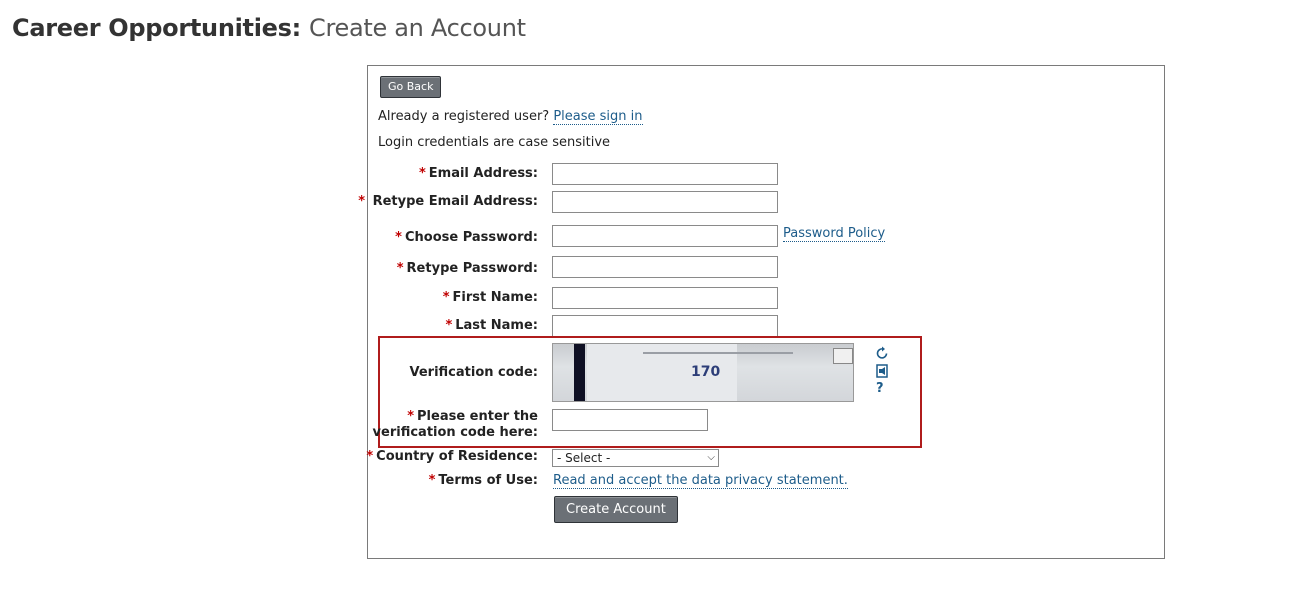 The image size is (1299, 591). What do you see at coordinates (665, 267) in the screenshot?
I see `retype-password-field` at bounding box center [665, 267].